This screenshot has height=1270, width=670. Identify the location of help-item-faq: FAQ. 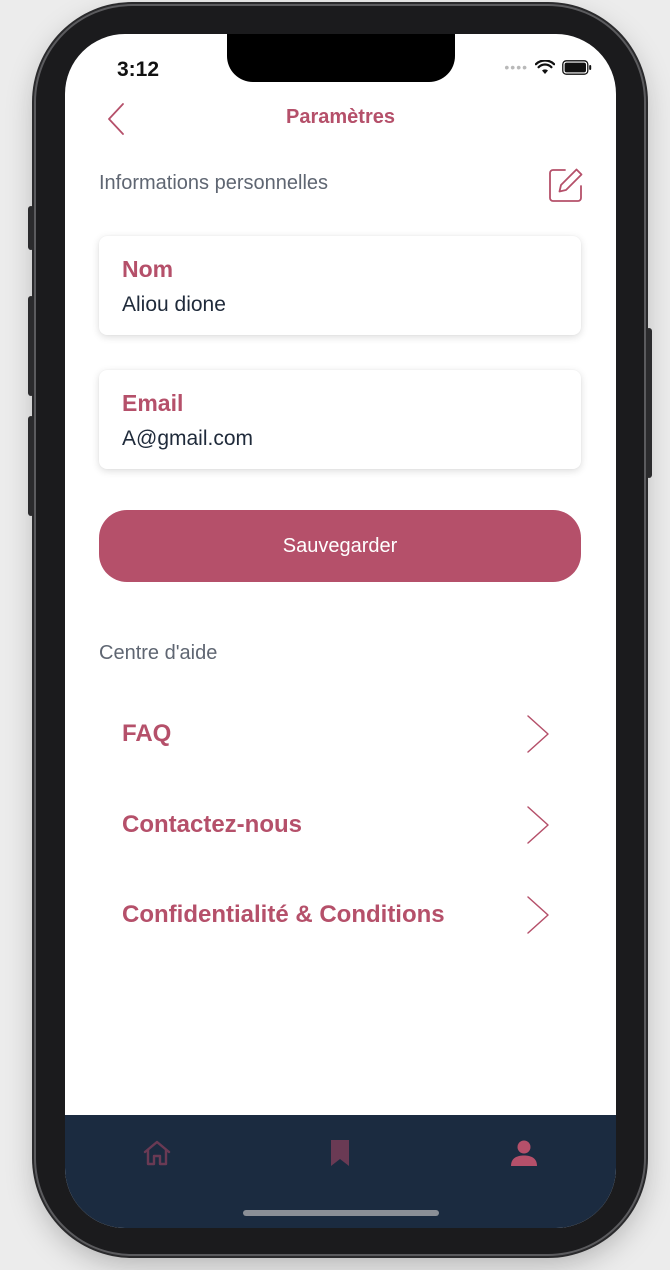
(340, 734).